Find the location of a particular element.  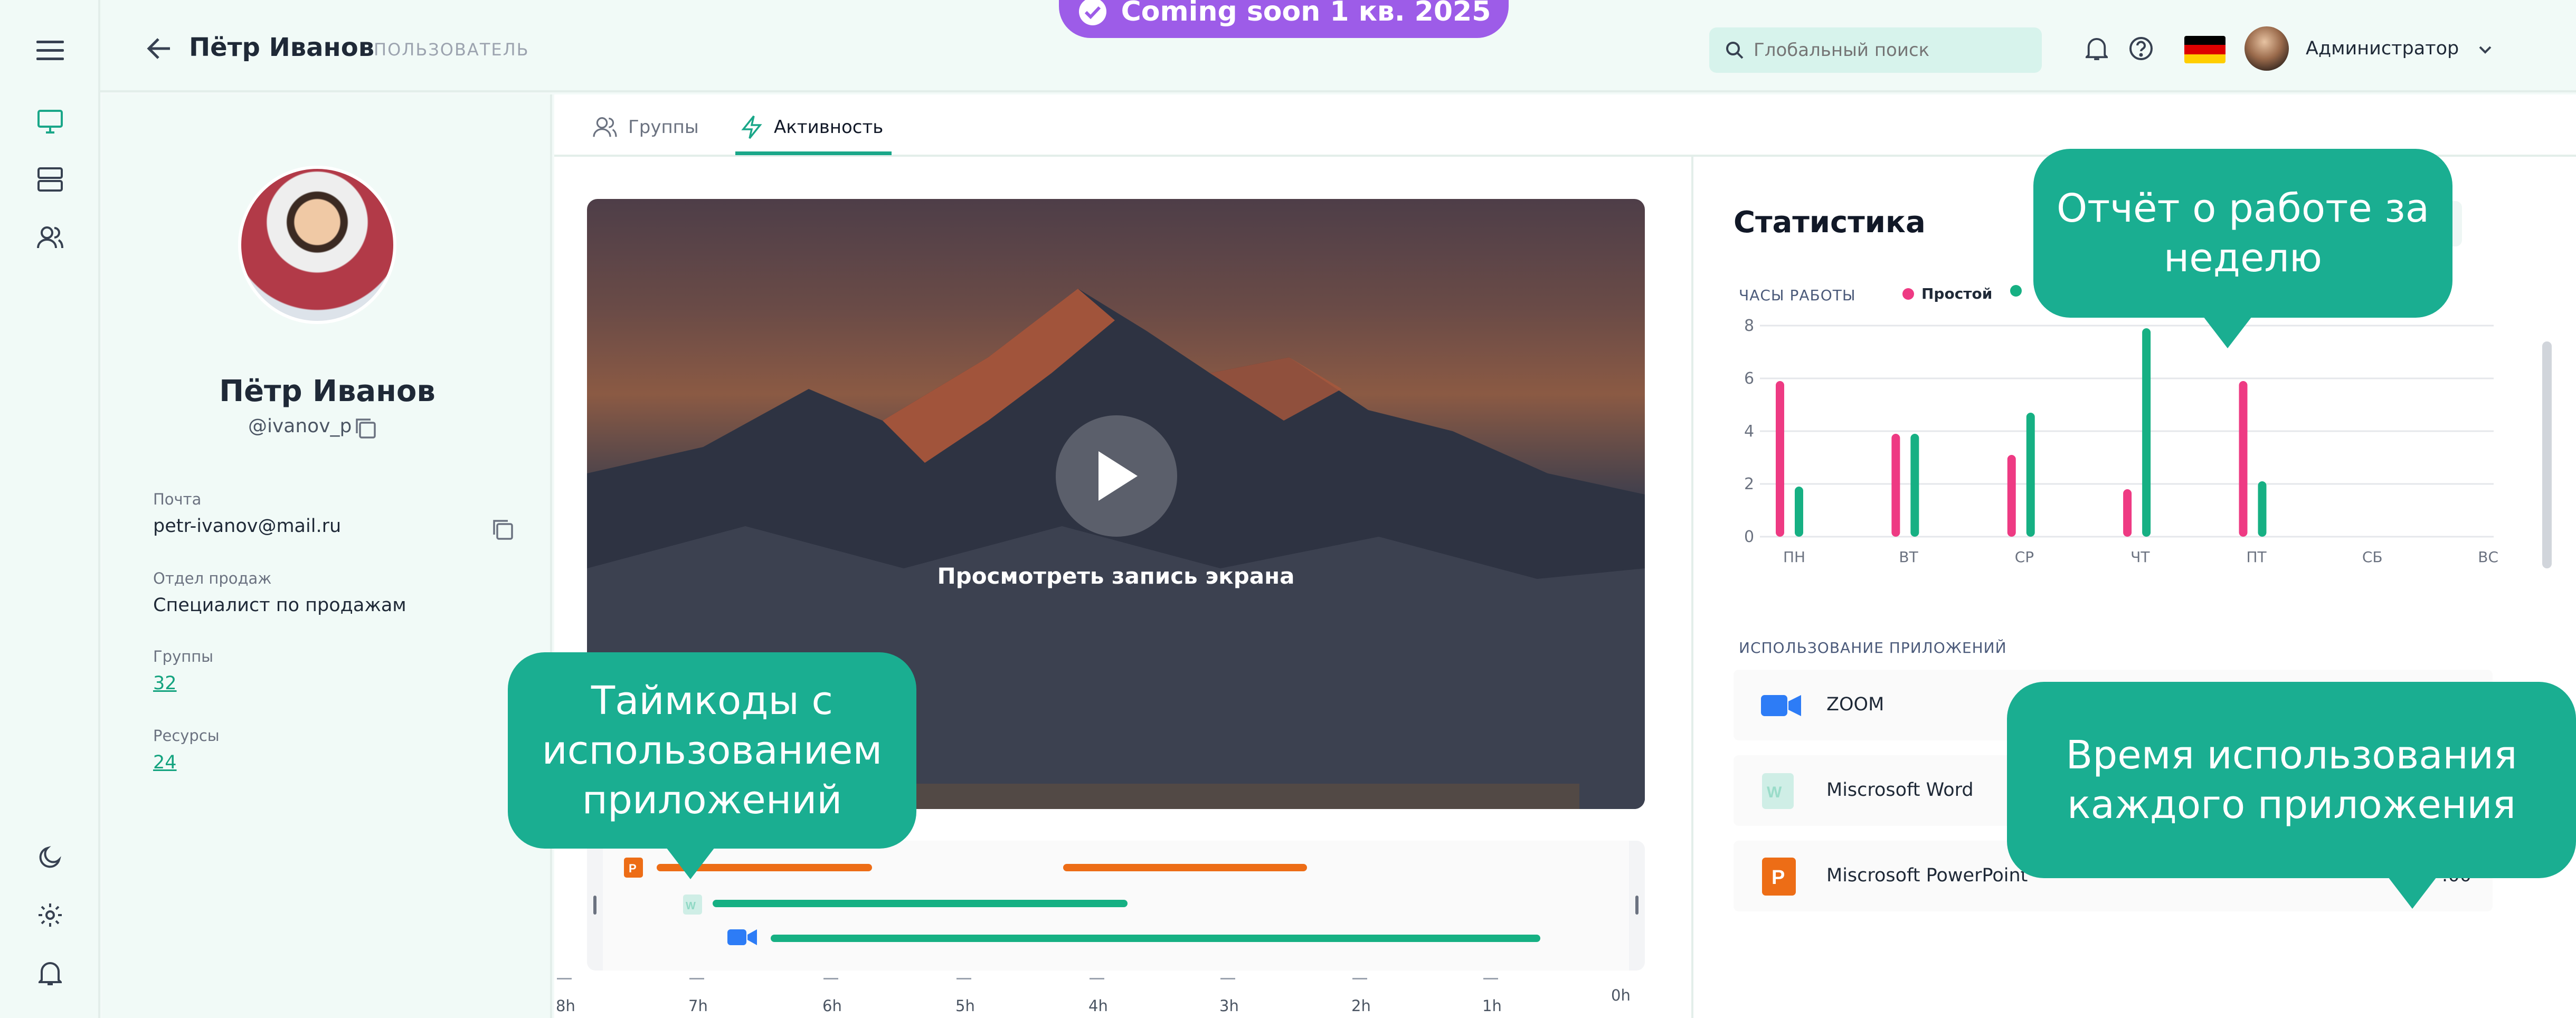

legend-idle: Простой is located at coordinates (1947, 294).